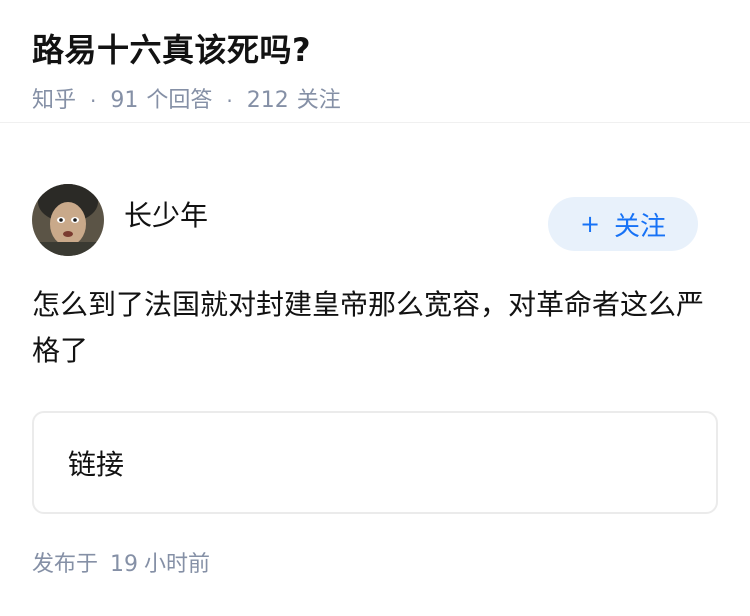 This screenshot has width=750, height=616. What do you see at coordinates (368, 327) in the screenshot?
I see `answer-content: 怎么到了法国就对封建皇帝那么宽容，对革命者这么严格了` at bounding box center [368, 327].